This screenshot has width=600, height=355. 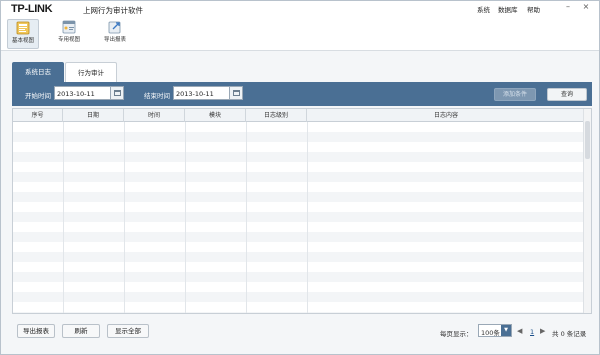 What do you see at coordinates (587, 140) in the screenshot?
I see `scrollbar-thumb` at bounding box center [587, 140].